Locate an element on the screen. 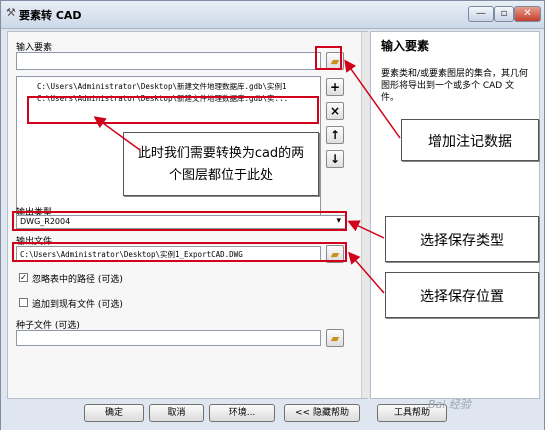 This screenshot has height=443, width=545. append-checkbox is located at coordinates (23, 302).